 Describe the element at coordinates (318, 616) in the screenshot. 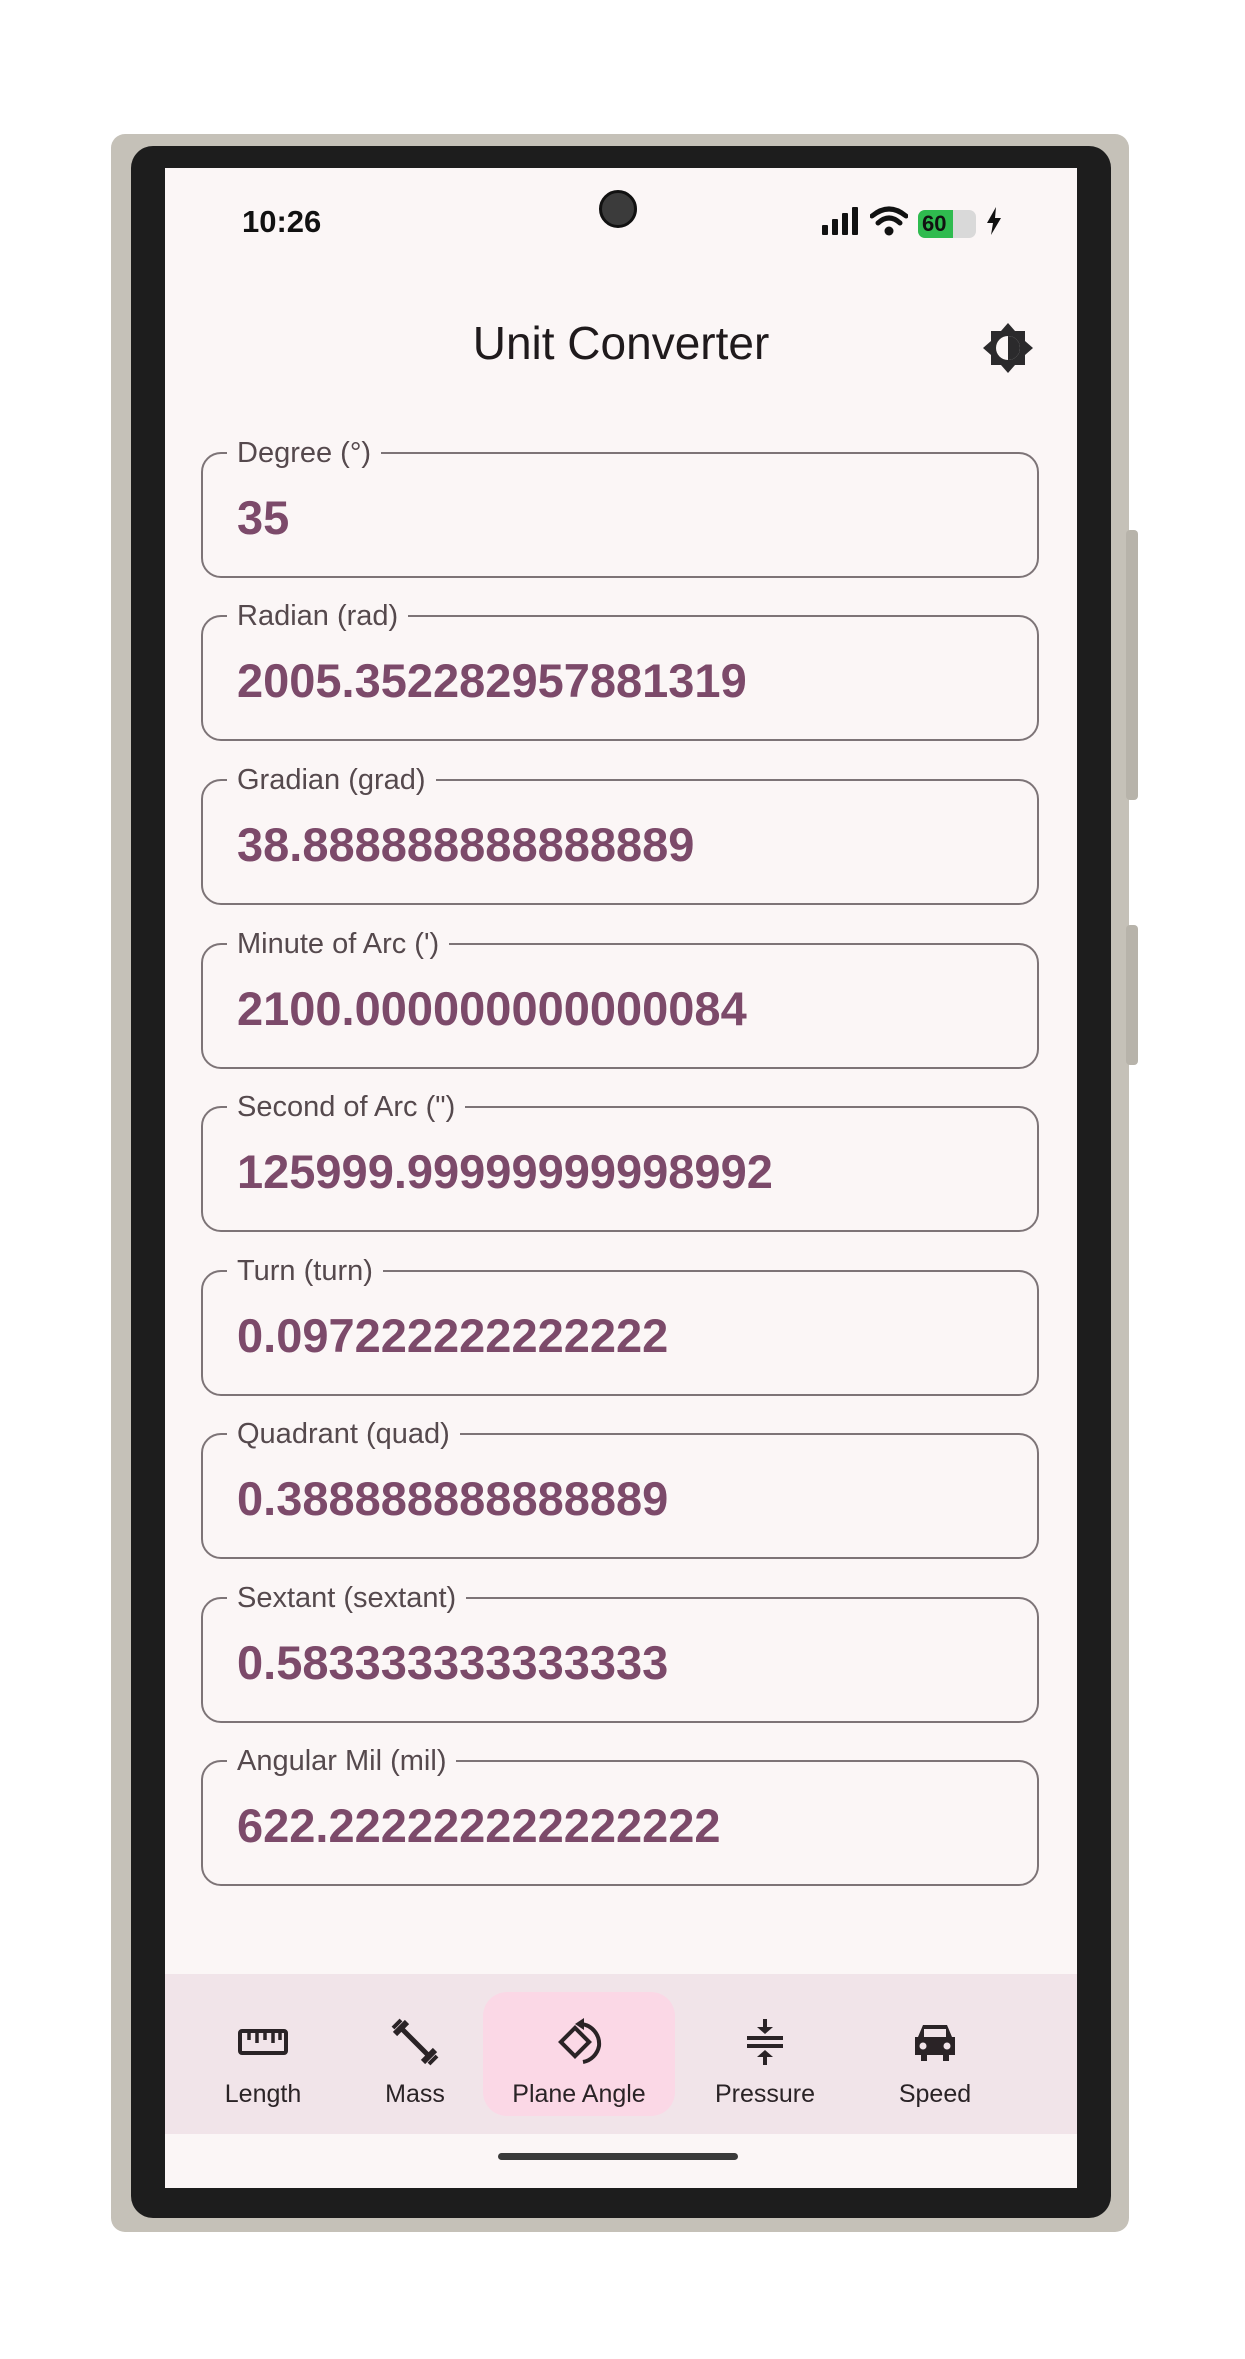

I see `radian-label: Radian (rad)` at that location.